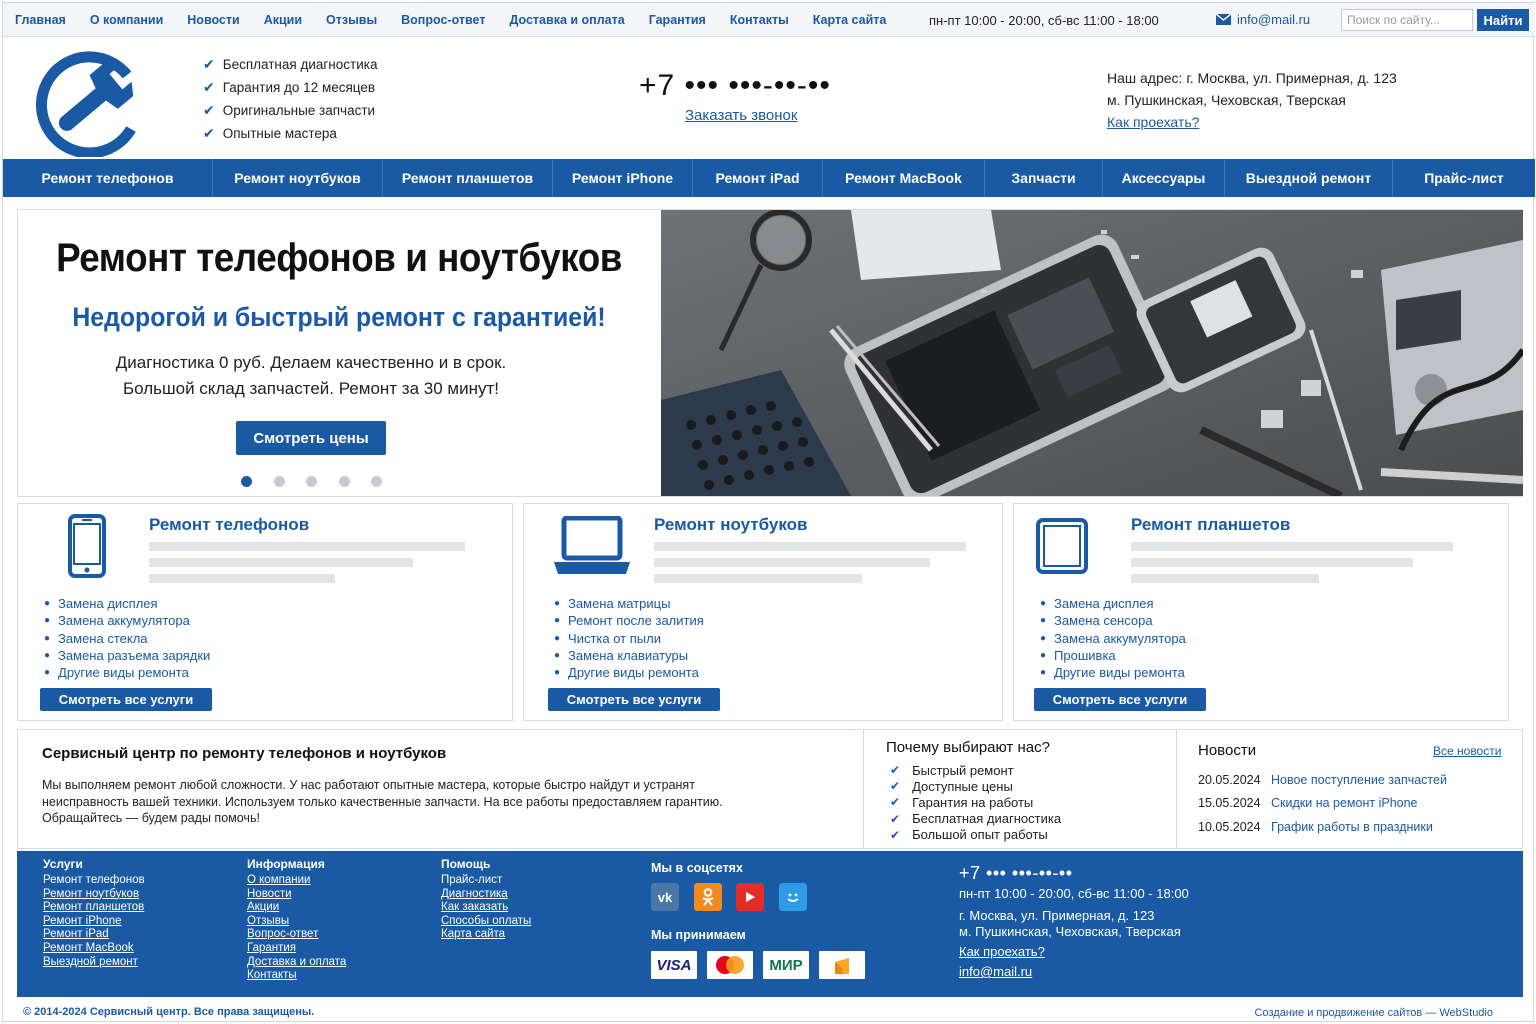 The image size is (1536, 1024). Describe the element at coordinates (629, 655) in the screenshot. I see `service-list-item: ● Замена клавиатуры` at that location.